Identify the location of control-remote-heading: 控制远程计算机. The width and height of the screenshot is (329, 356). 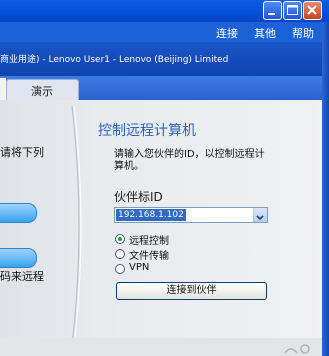
(147, 131).